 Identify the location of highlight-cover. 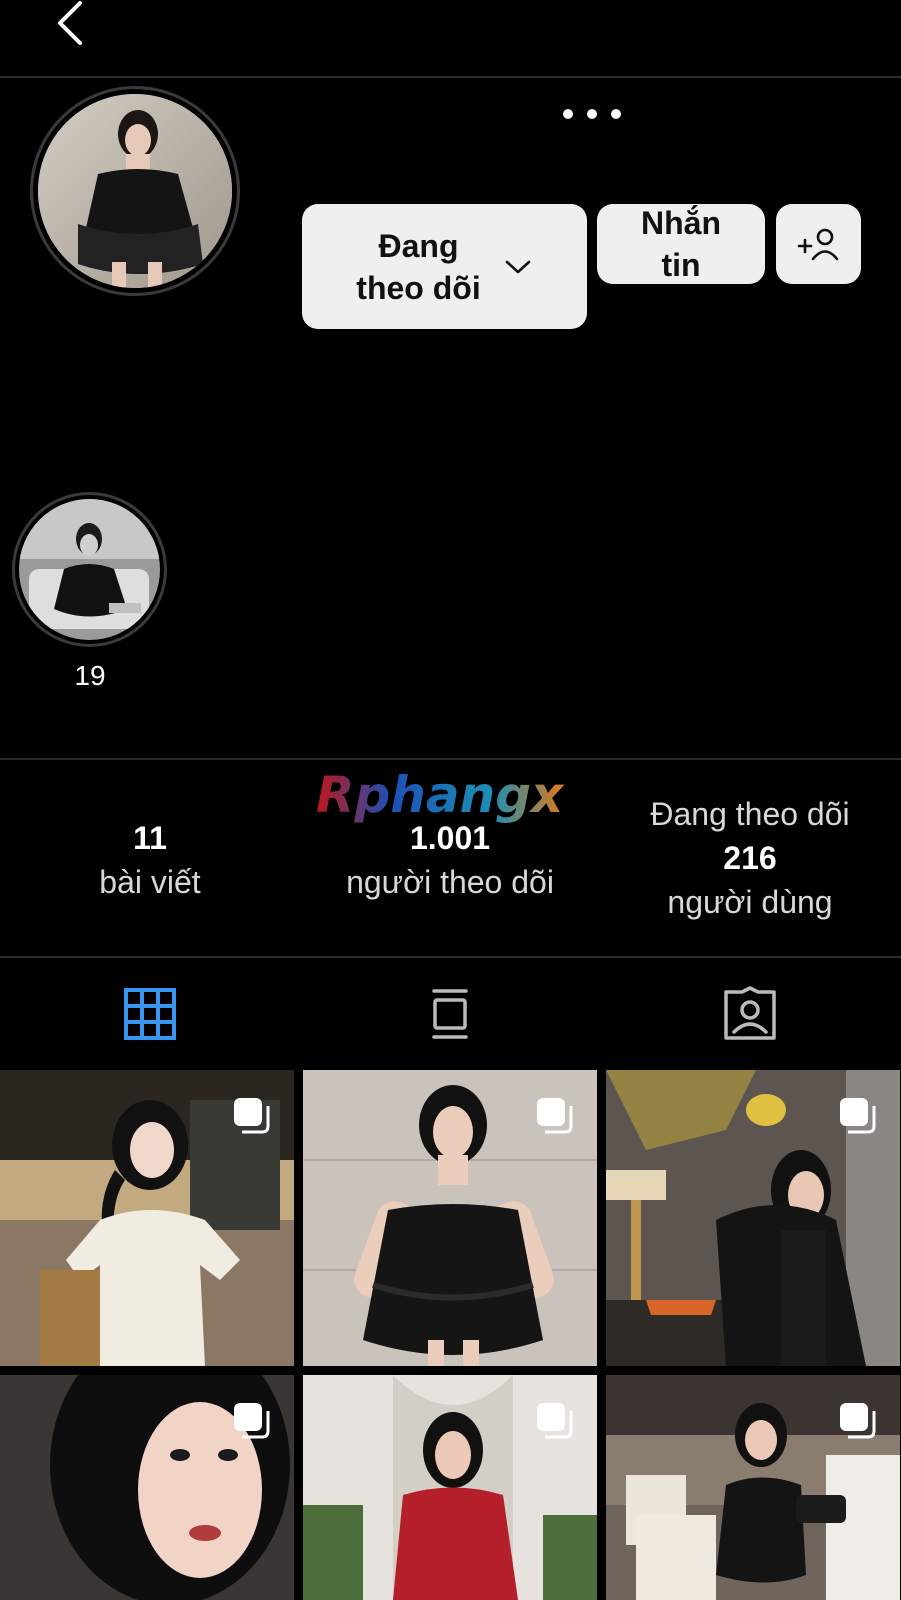
(89, 569).